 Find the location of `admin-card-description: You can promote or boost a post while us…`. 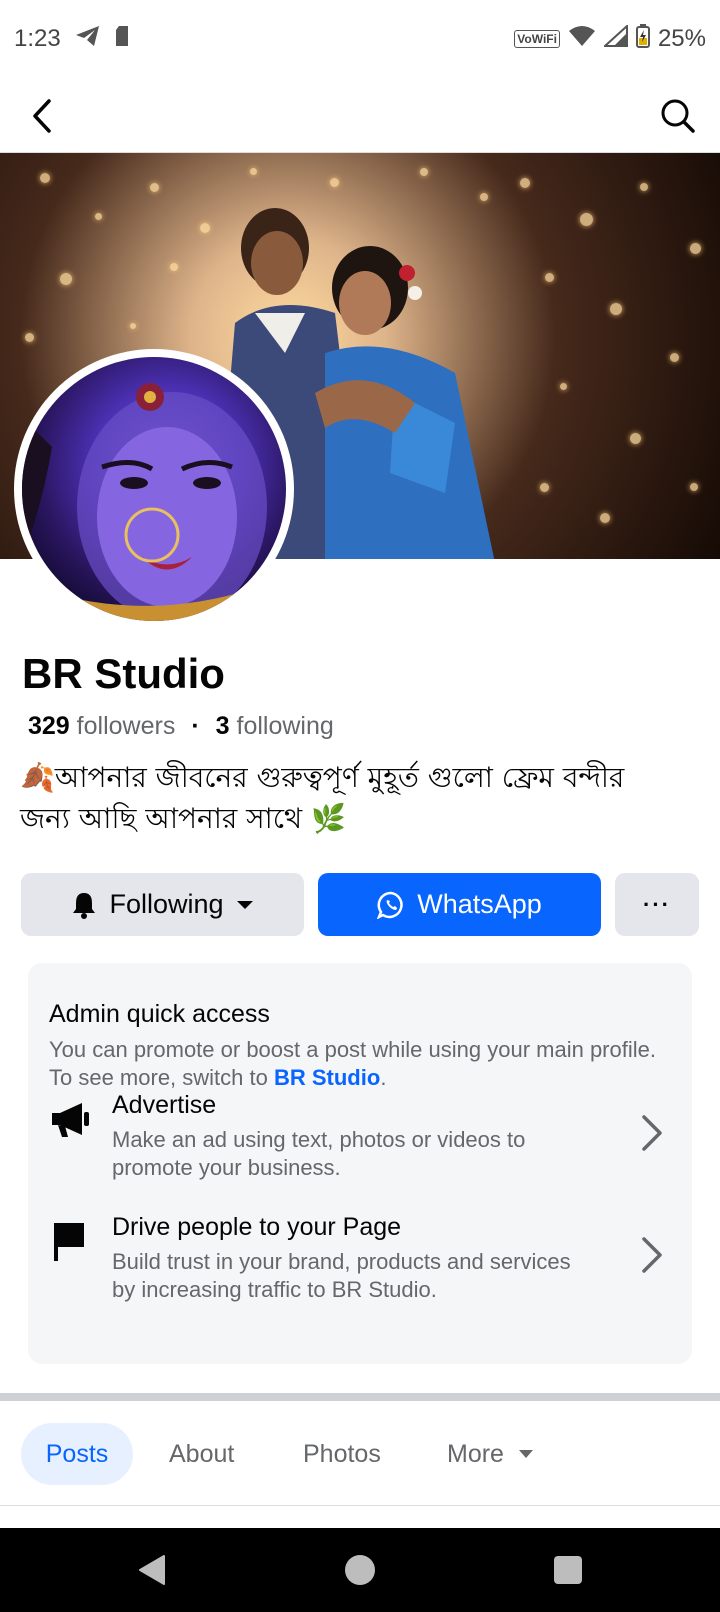

admin-card-description: You can promote or boost a post while us… is located at coordinates (359, 1064).